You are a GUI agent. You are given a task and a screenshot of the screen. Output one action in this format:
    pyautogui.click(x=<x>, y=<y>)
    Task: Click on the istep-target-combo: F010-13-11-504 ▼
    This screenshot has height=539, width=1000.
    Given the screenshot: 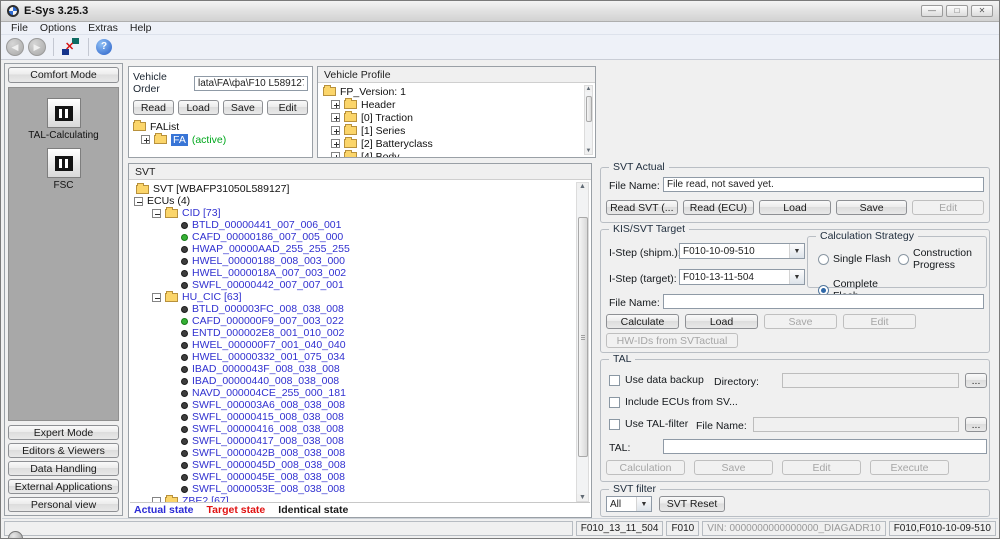 What is the action you would take?
    pyautogui.click(x=742, y=277)
    